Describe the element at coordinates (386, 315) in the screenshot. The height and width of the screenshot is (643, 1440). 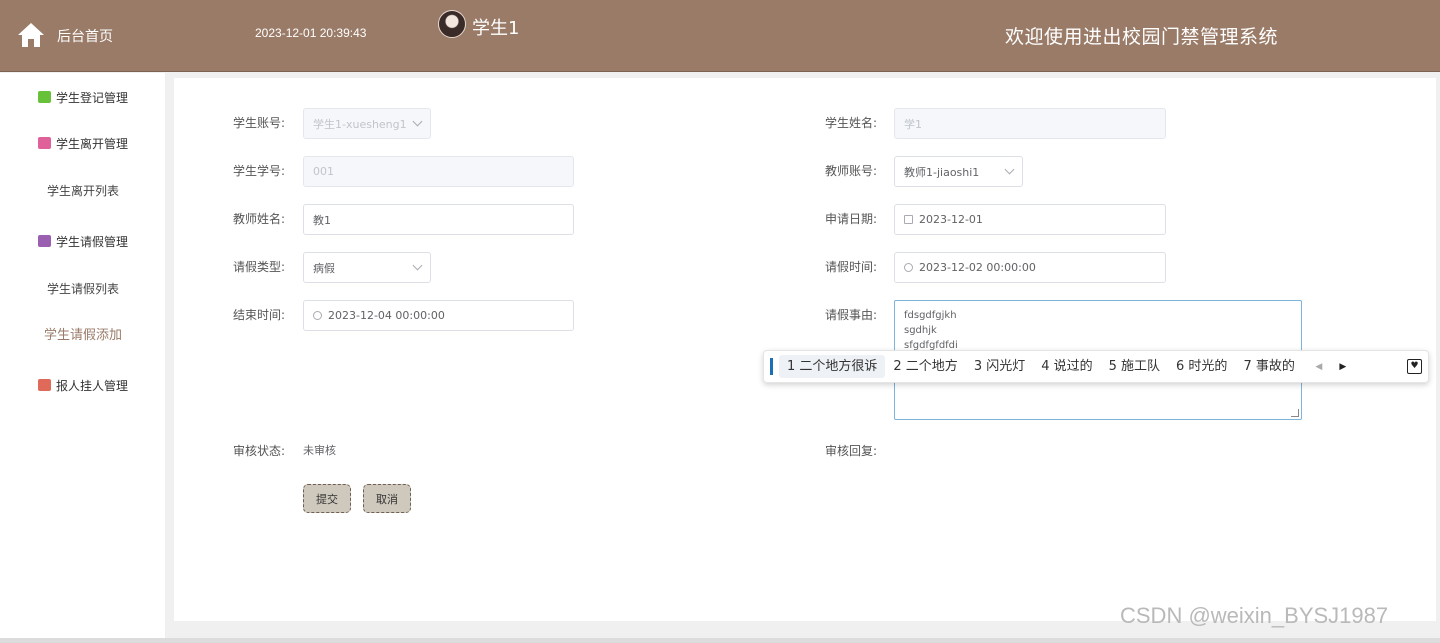
I see `end-time-value: 2023-12-04 00:00:00` at that location.